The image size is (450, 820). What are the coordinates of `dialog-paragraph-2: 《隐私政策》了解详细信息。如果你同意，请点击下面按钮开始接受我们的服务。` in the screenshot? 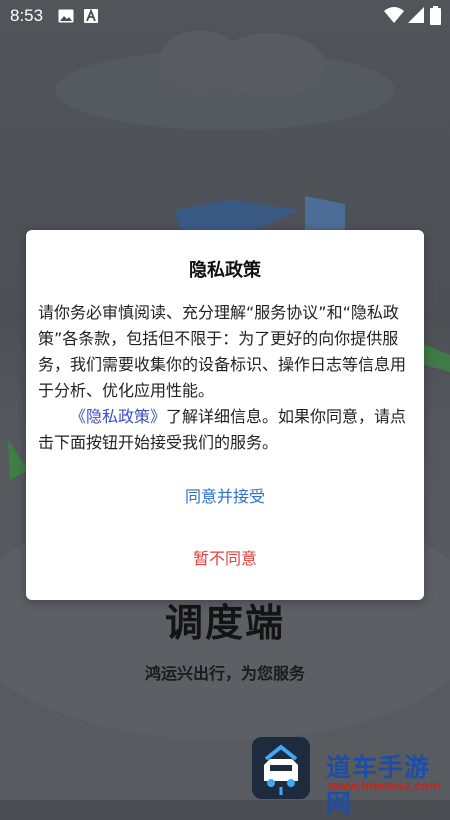 It's located at (225, 430).